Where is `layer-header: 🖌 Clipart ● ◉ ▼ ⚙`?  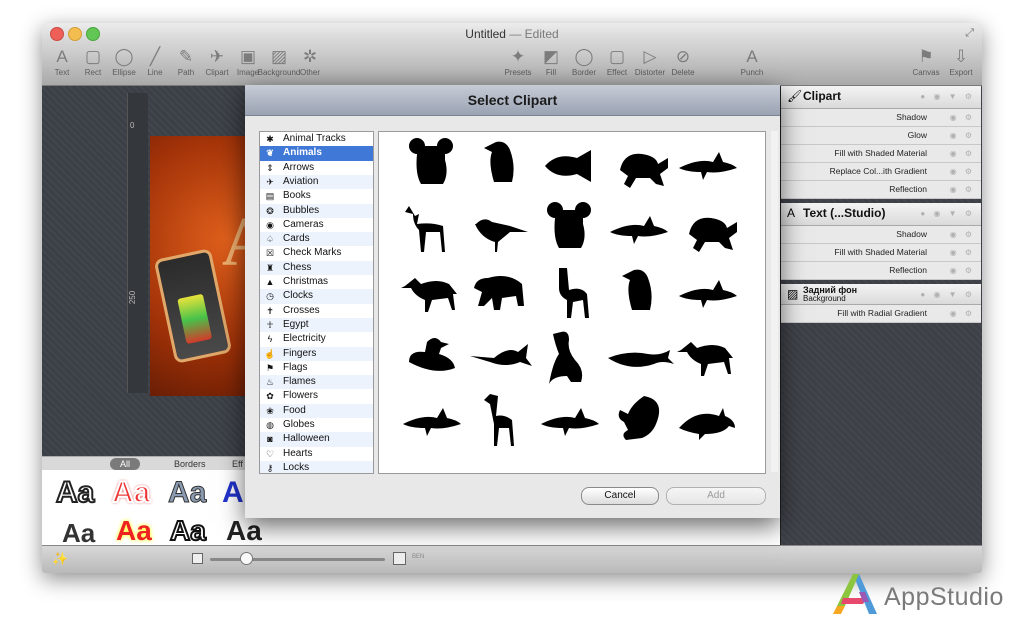
layer-header: 🖌 Clipart ● ◉ ▼ ⚙ is located at coordinates (881, 97).